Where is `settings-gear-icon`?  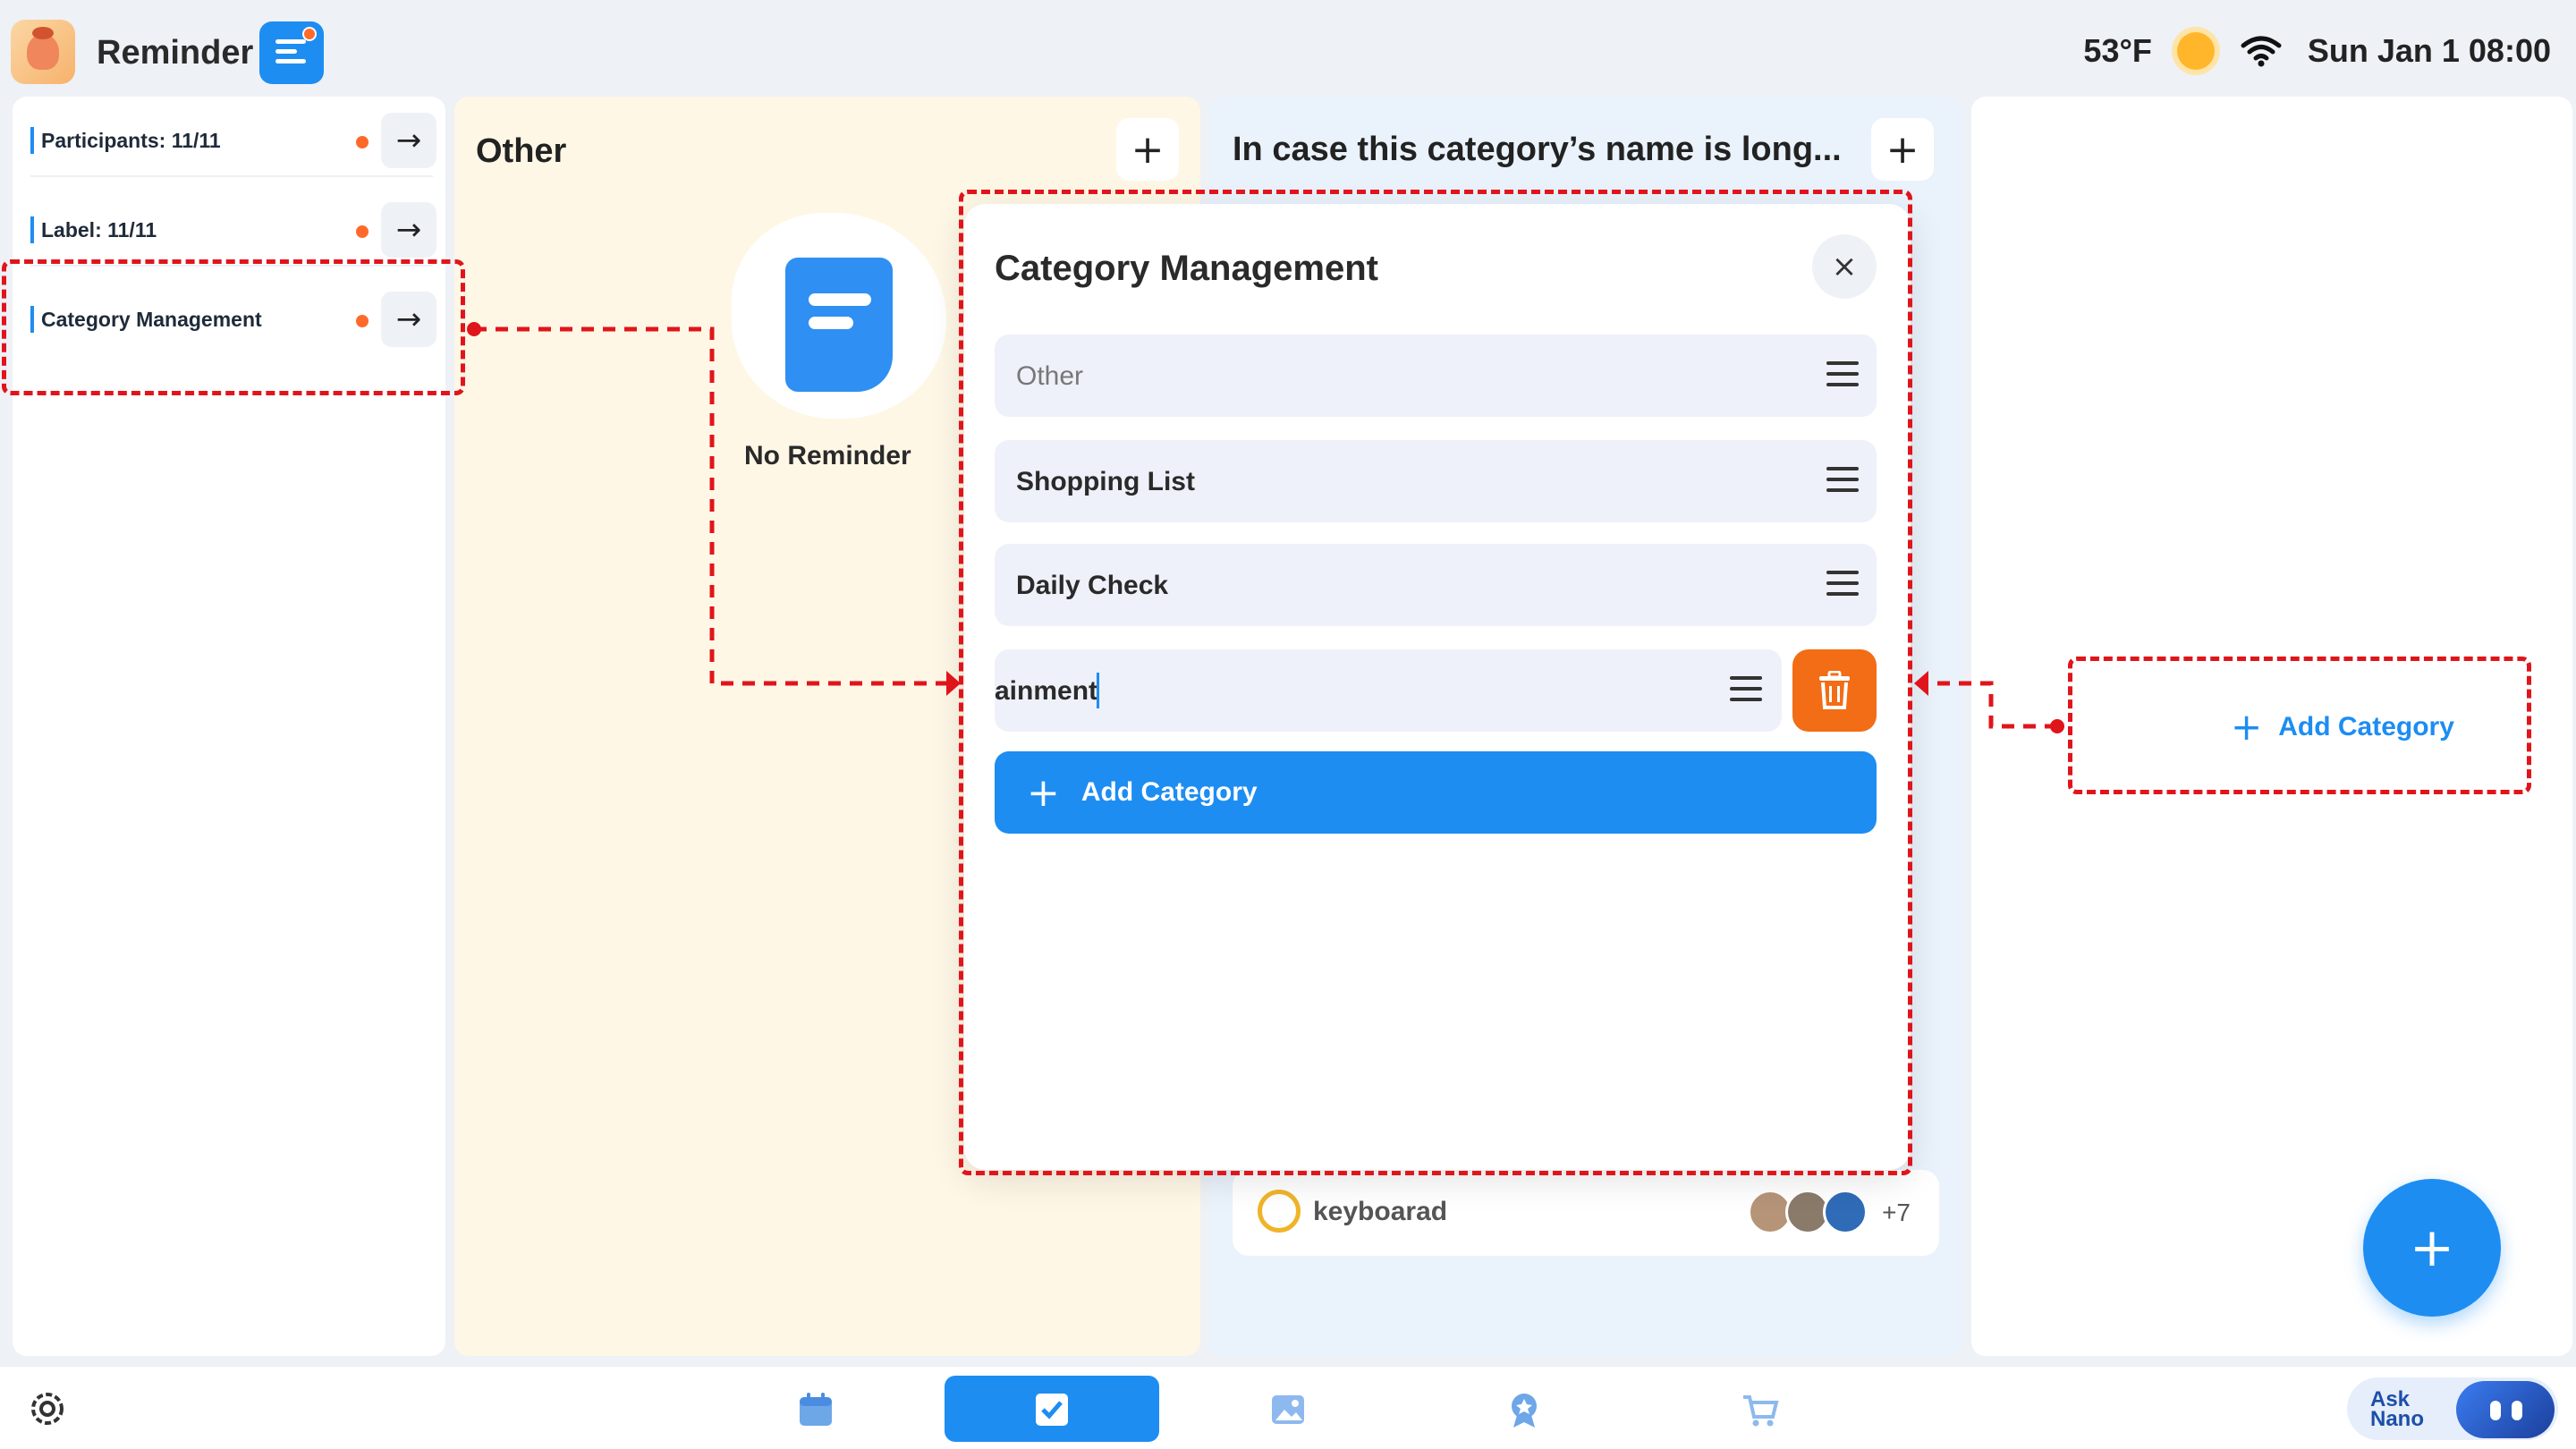
settings-gear-icon is located at coordinates (47, 1408).